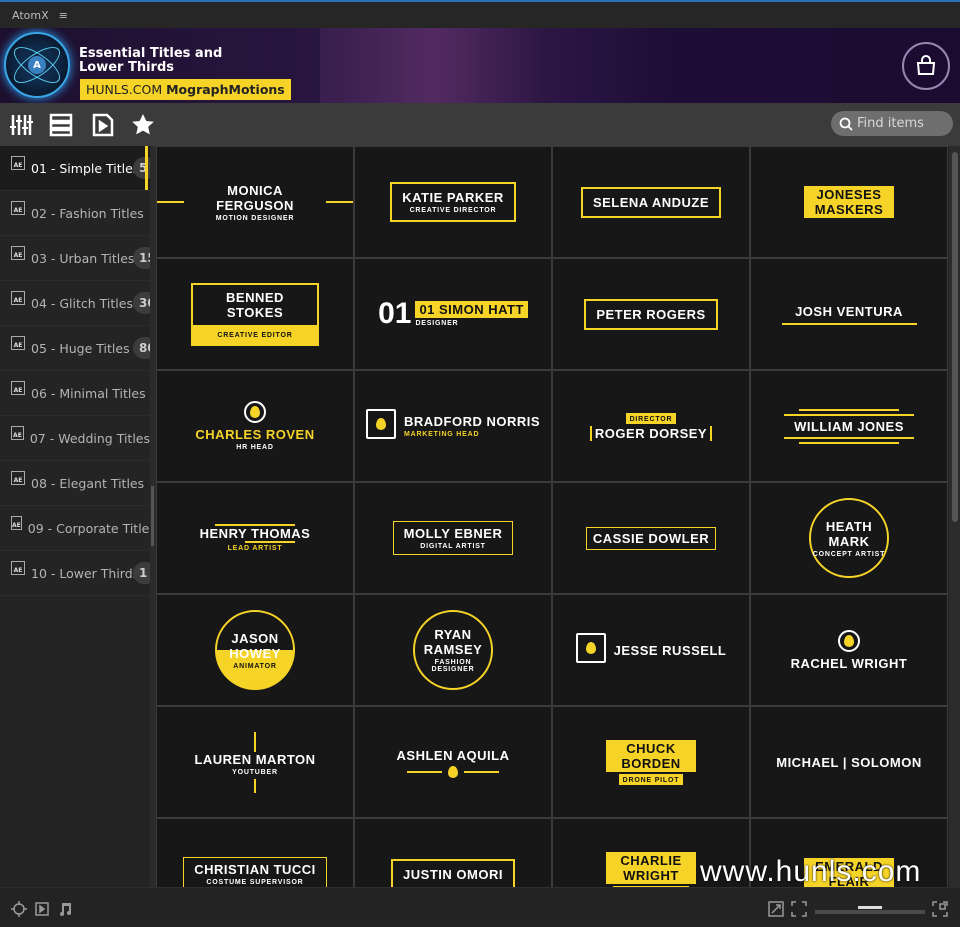  What do you see at coordinates (255, 772) in the screenshot?
I see `card-subtitle: YOUTUBER` at bounding box center [255, 772].